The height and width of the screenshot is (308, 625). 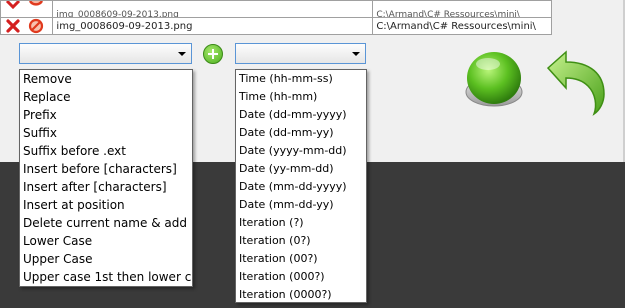 What do you see at coordinates (301, 151) in the screenshot?
I see `dropdown-option: Date (yyyy-mm-dd)` at bounding box center [301, 151].